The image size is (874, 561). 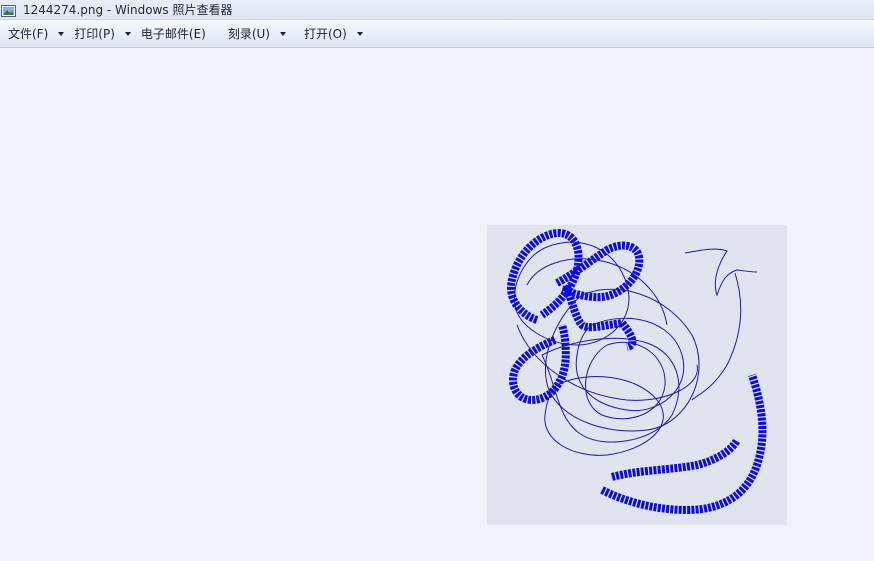 I want to click on command-bar: 文件(F) 打印(P) 电子邮件(E) 刻录(U) 打开(O), so click(x=437, y=34).